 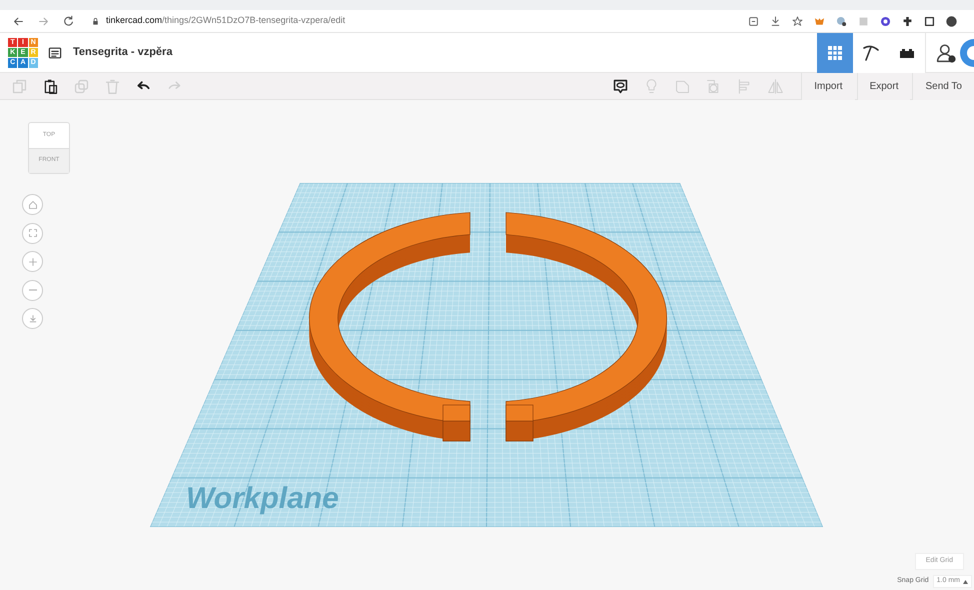 What do you see at coordinates (122, 52) in the screenshot?
I see `design-title: Tensegrita - vzpěra` at bounding box center [122, 52].